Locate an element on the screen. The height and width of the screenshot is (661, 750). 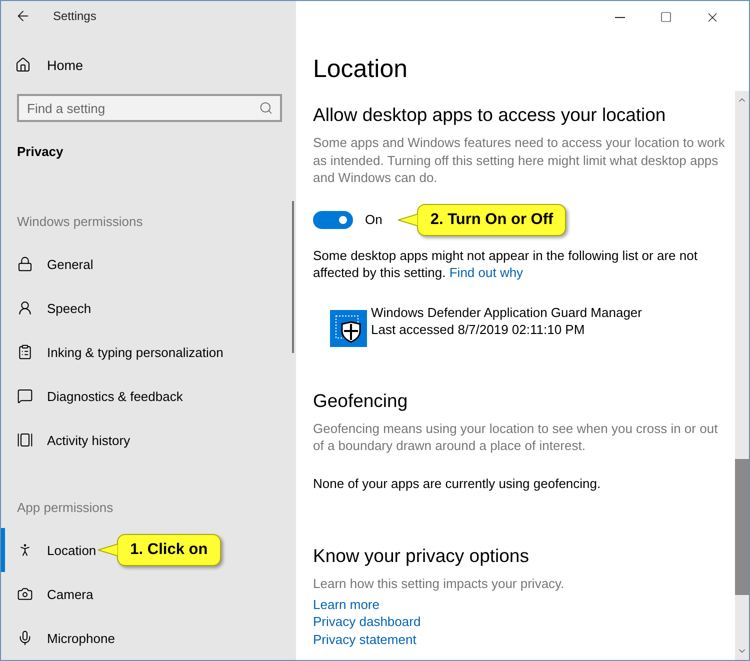
privacy-link: Privacy dashboard is located at coordinates (367, 621).